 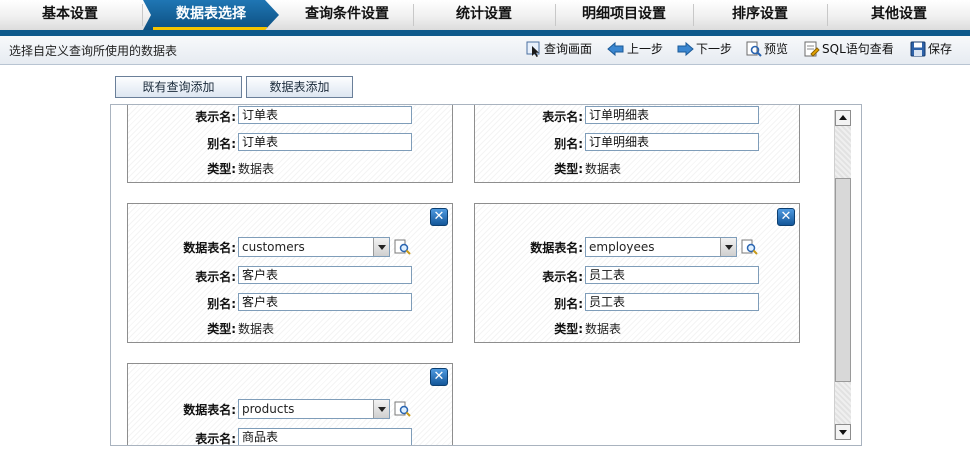 What do you see at coordinates (325, 302) in the screenshot?
I see `alias-input: 客户表` at bounding box center [325, 302].